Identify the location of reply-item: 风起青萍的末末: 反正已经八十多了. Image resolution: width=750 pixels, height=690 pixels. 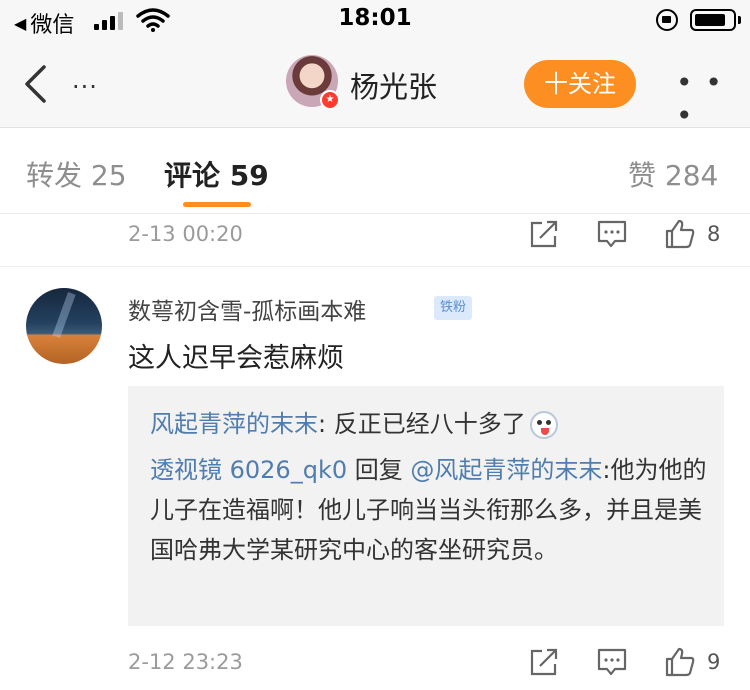
(354, 421).